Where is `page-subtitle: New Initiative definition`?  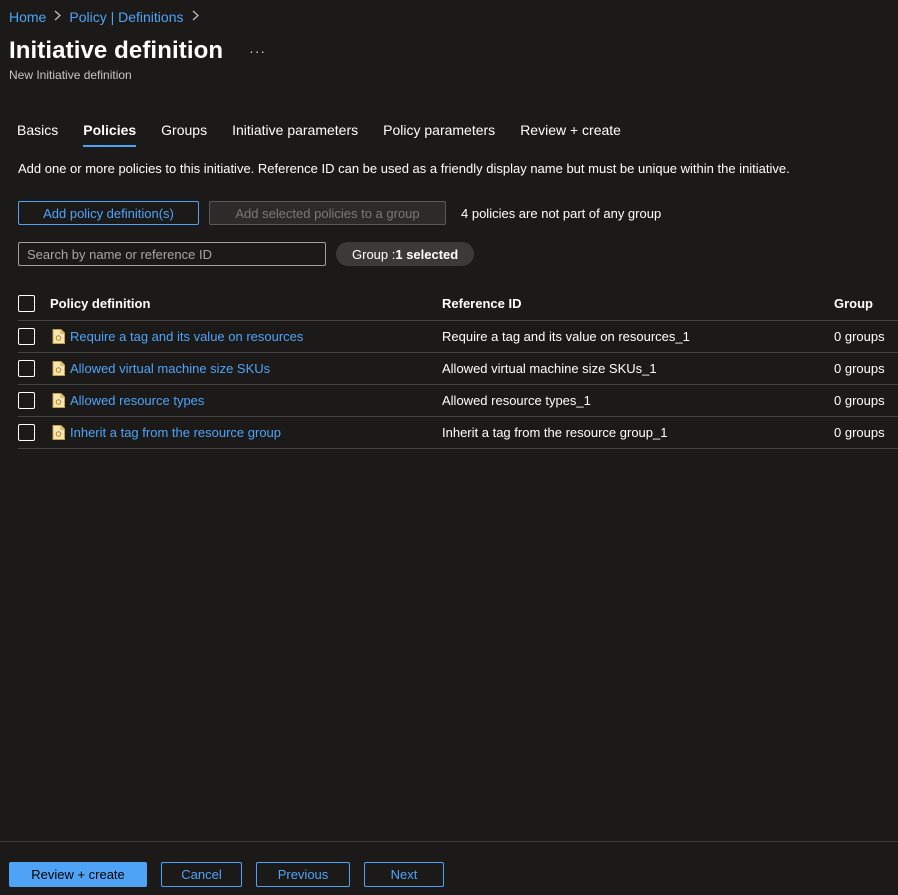
page-subtitle: New Initiative definition is located at coordinates (70, 75).